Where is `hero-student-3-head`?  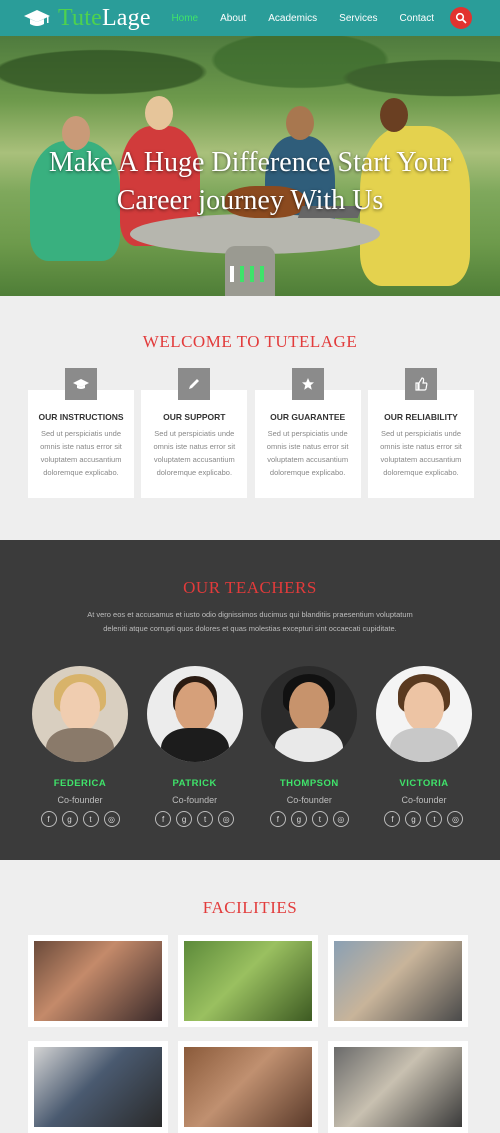 hero-student-3-head is located at coordinates (300, 123).